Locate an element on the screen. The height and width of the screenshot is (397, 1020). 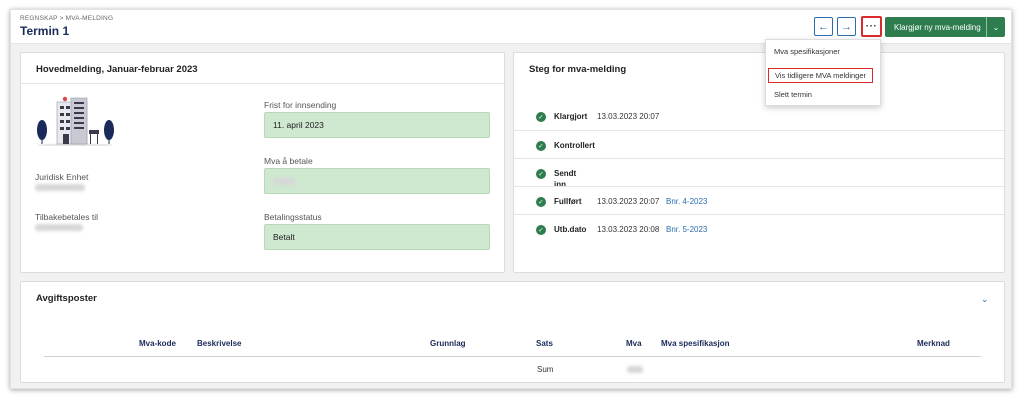
column-header-beskrivelse: Beskrivelse is located at coordinates (219, 343).